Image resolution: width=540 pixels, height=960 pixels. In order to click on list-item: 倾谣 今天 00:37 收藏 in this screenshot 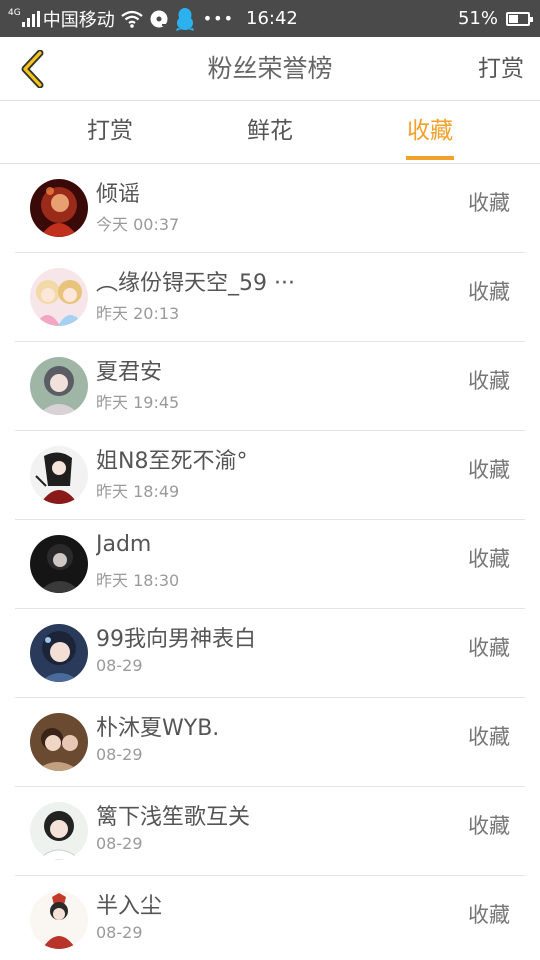, I will do `click(270, 208)`.